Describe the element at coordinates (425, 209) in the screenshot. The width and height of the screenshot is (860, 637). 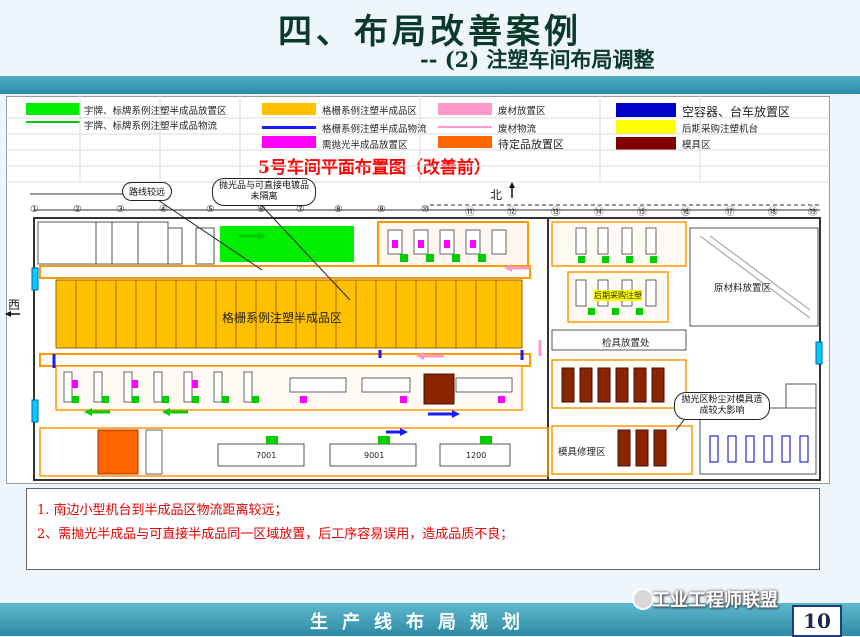
I see `column-label: ⑩` at that location.